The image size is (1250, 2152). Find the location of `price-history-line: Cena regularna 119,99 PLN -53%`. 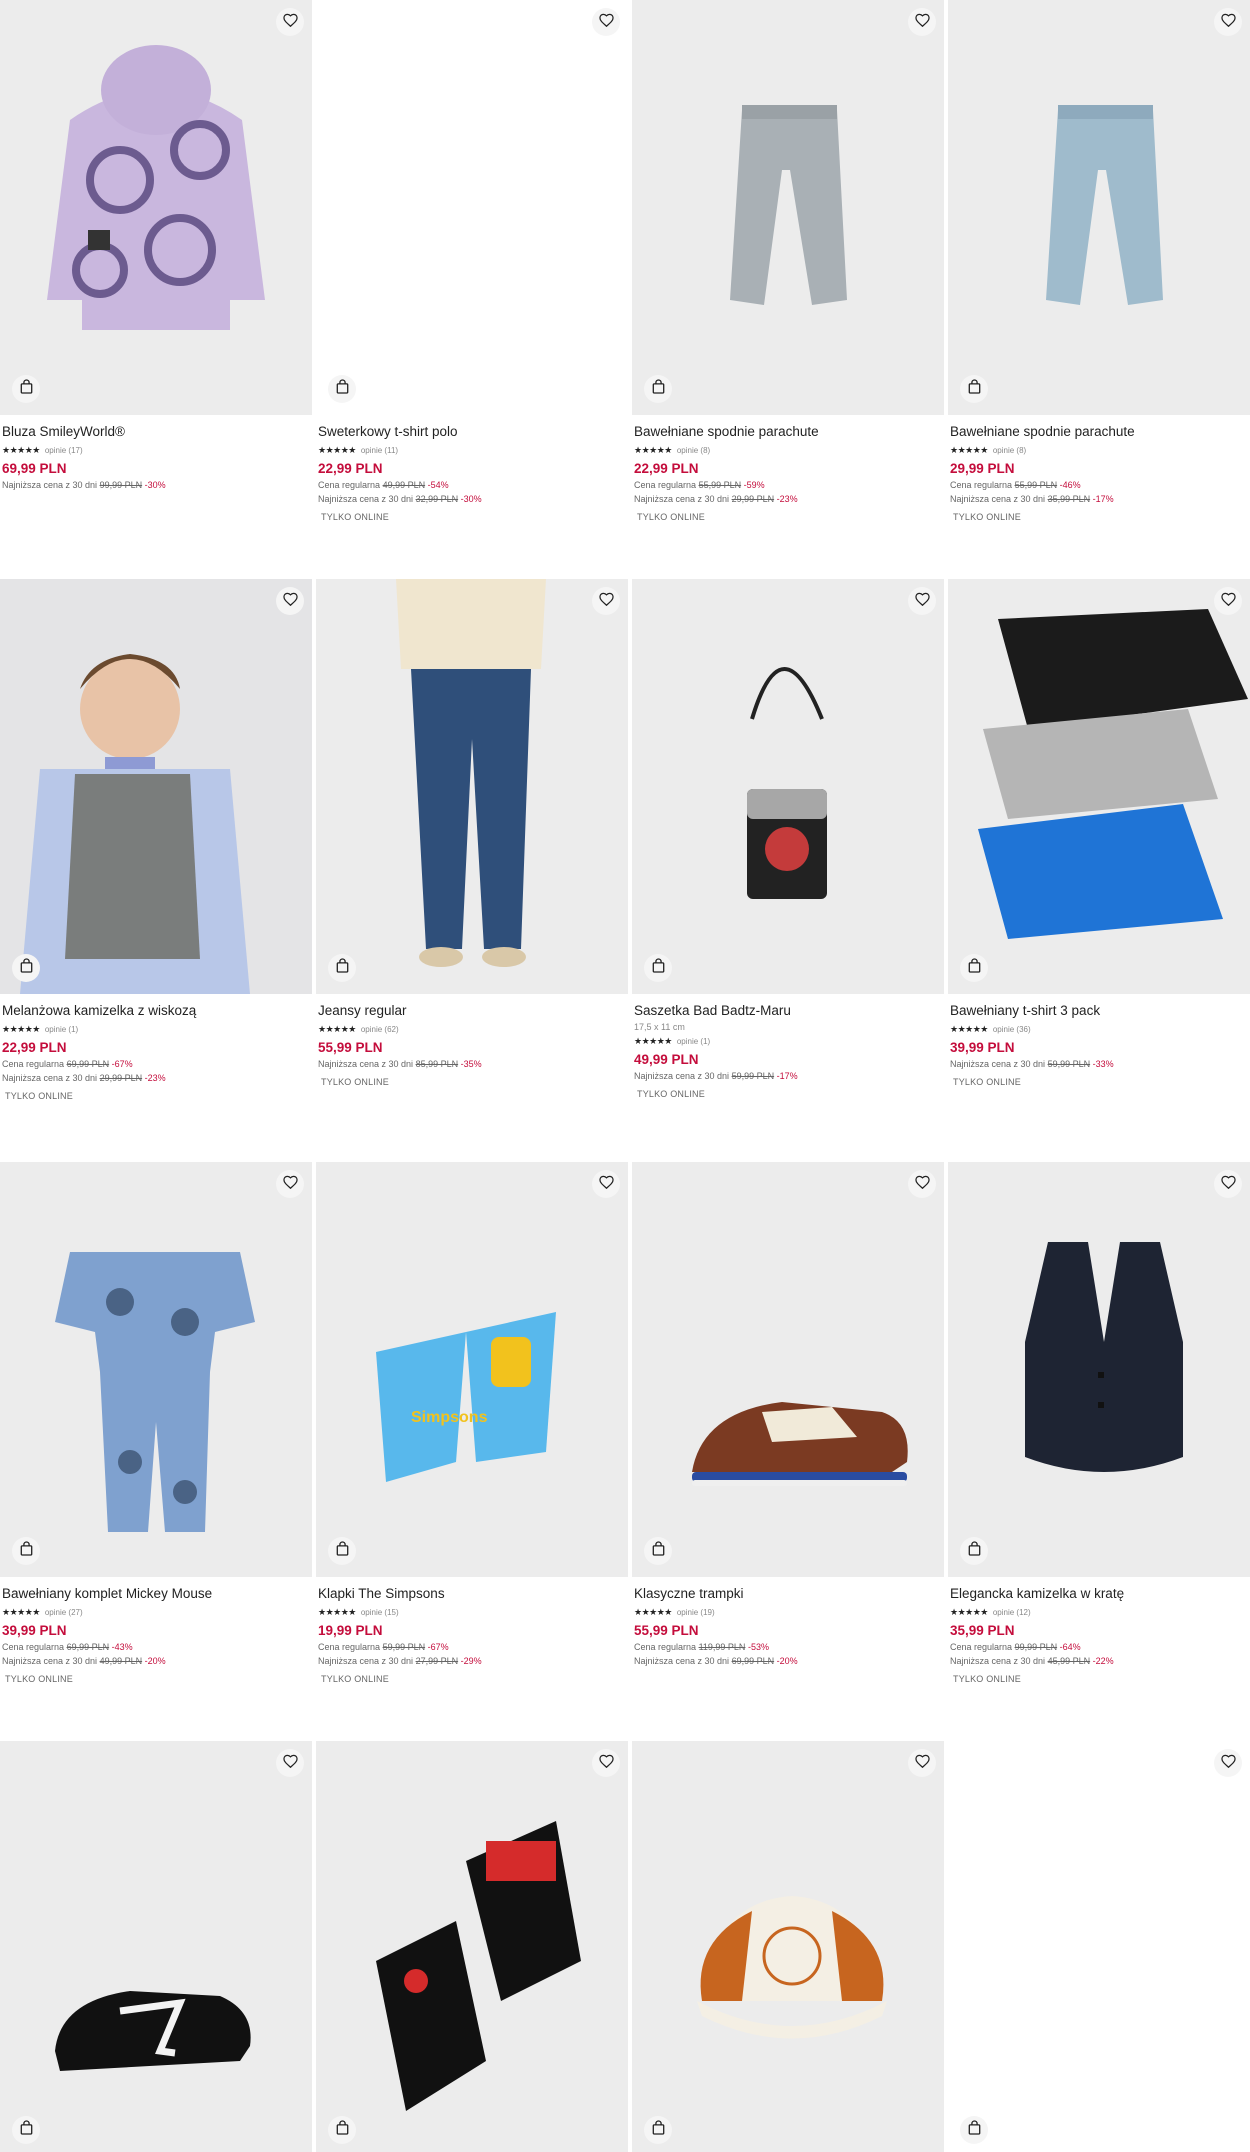

price-history-line: Cena regularna 119,99 PLN -53% is located at coordinates (788, 1647).